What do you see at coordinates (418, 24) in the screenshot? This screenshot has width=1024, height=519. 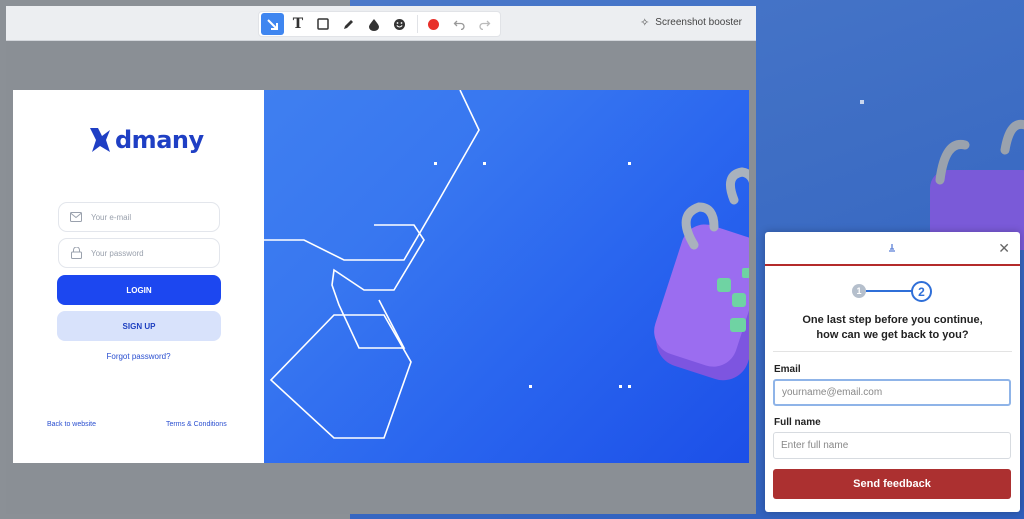 I see `toolbar-divider` at bounding box center [418, 24].